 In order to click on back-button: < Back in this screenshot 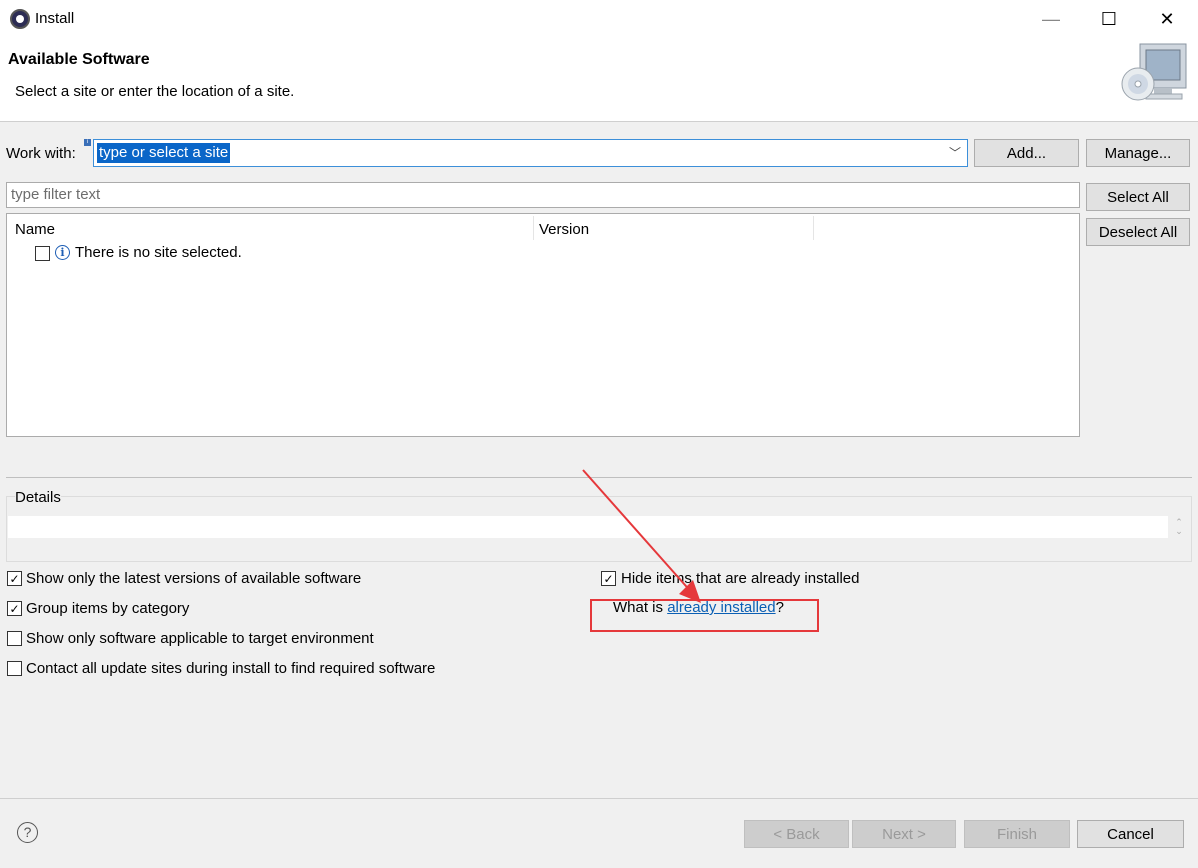, I will do `click(796, 834)`.